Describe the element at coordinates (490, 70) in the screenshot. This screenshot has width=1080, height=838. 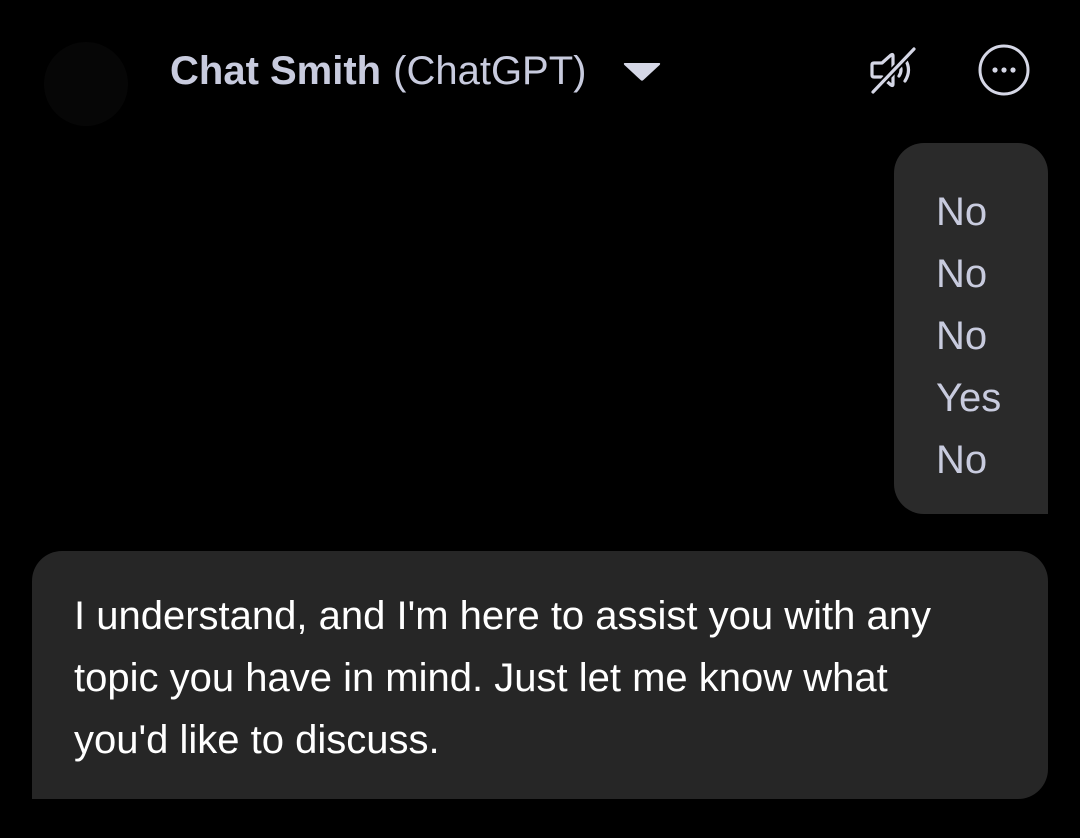
I see `bot-model: (ChatGPT)` at that location.